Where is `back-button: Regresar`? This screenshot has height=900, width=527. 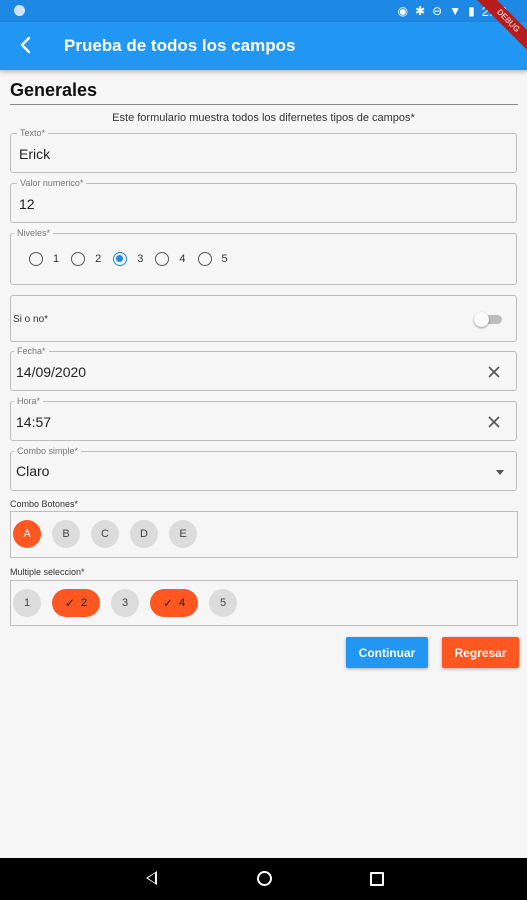
back-button: Regresar is located at coordinates (480, 652).